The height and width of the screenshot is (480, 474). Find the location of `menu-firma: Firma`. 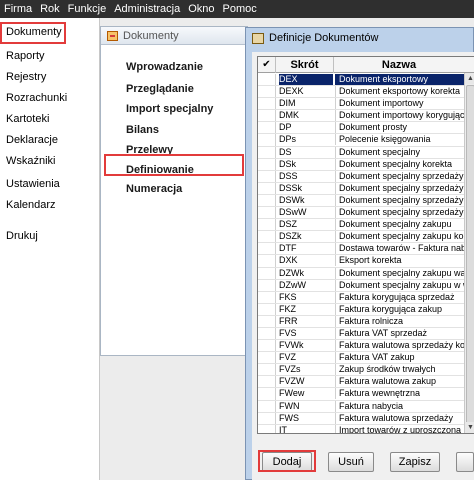

menu-firma: Firma is located at coordinates (18, 9).